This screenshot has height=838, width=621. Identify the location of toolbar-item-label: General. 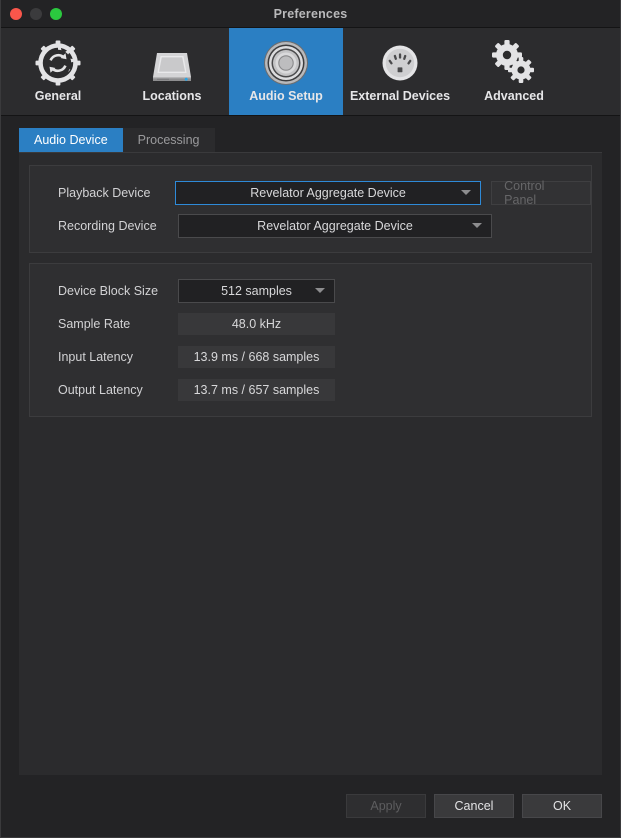
(58, 96).